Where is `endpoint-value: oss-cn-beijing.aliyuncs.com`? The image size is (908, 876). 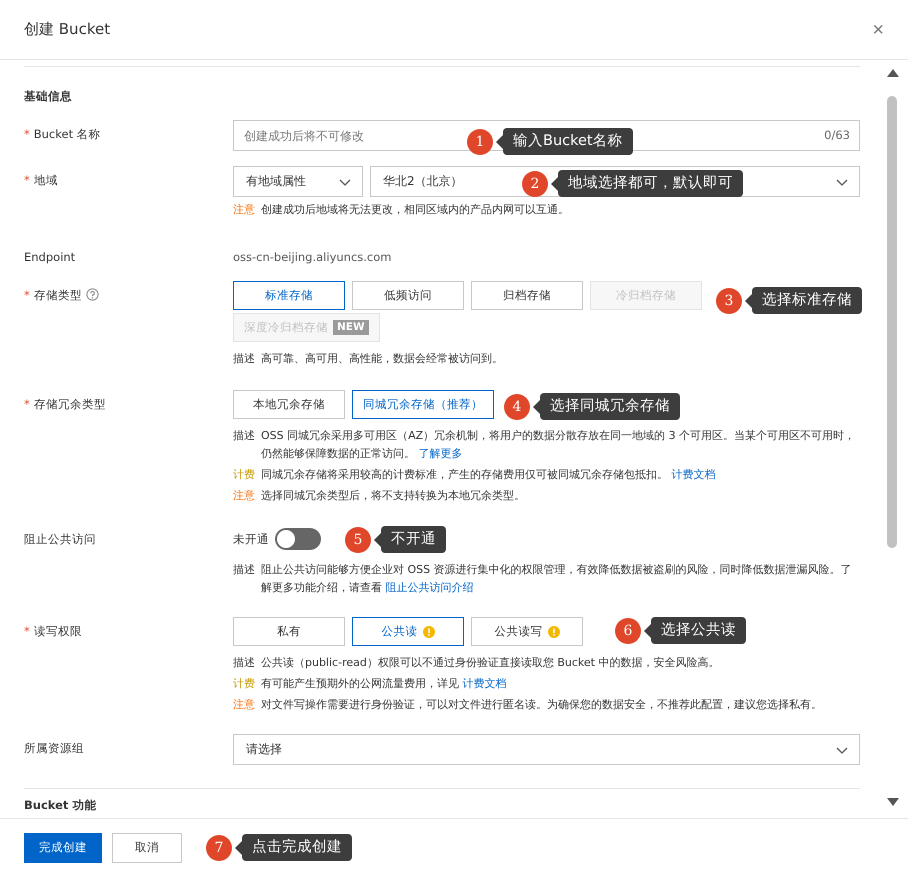 endpoint-value: oss-cn-beijing.aliyuncs.com is located at coordinates (312, 256).